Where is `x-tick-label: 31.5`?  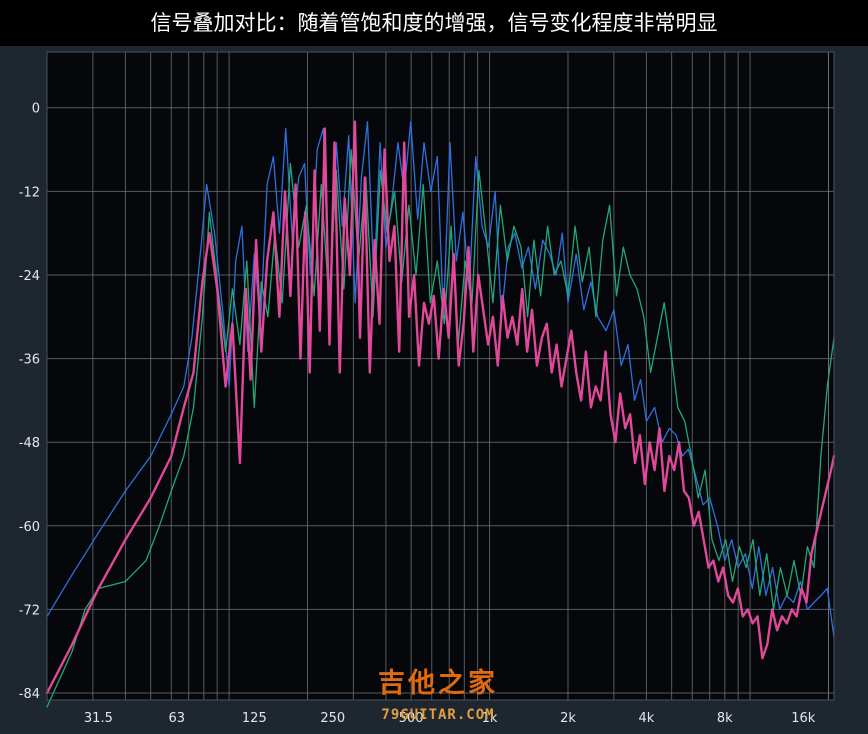 x-tick-label: 31.5 is located at coordinates (98, 718).